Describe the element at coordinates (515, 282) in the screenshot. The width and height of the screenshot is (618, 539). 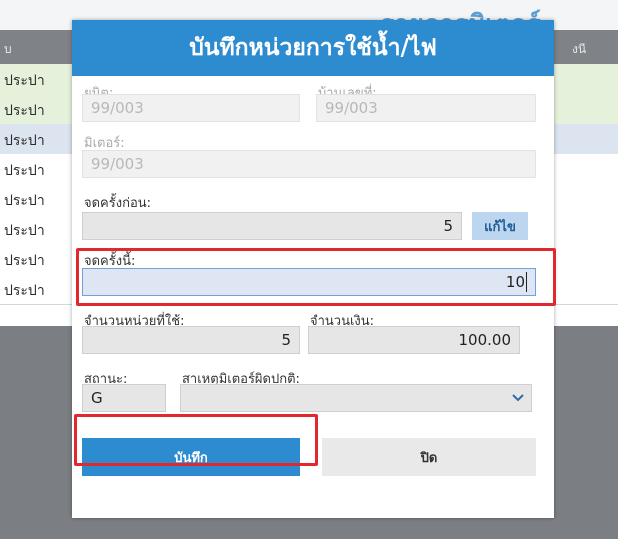
I see `current-reading-value: 10` at that location.